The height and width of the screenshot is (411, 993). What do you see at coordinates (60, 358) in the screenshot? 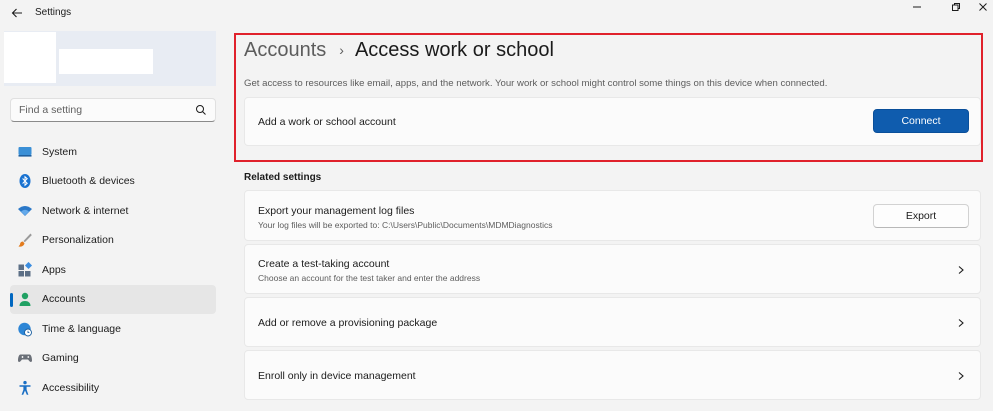
I see `sidebar-item-label: Gaming` at bounding box center [60, 358].